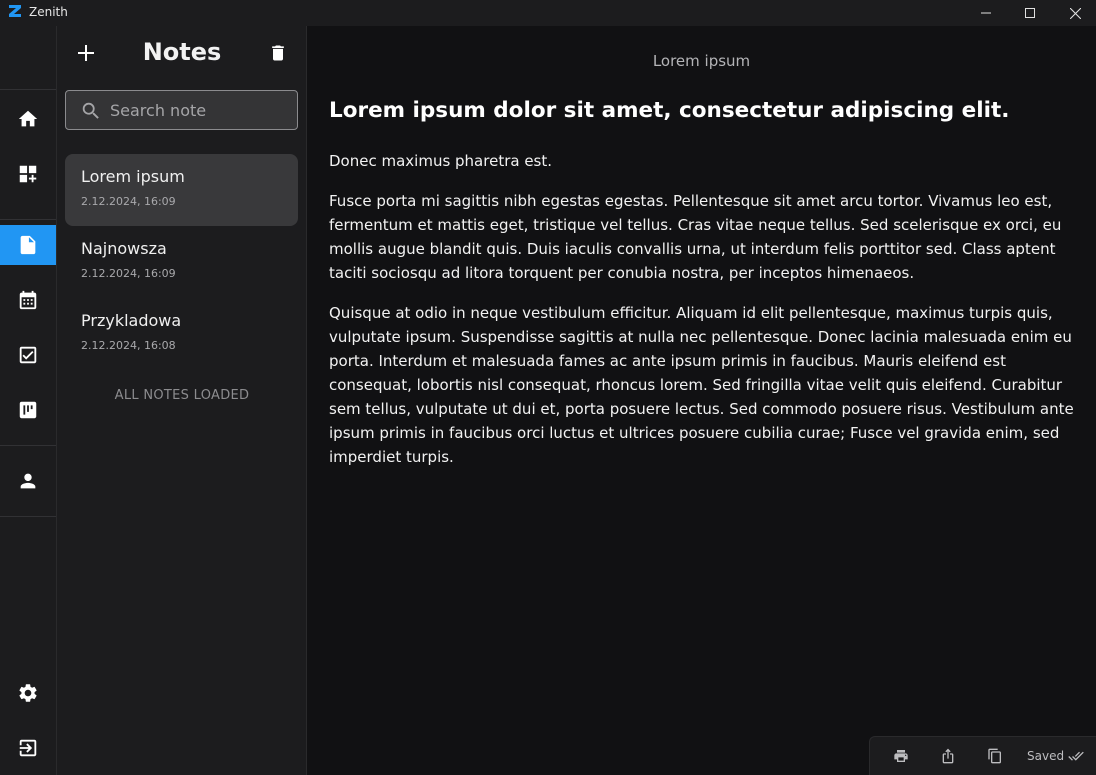 Image resolution: width=1096 pixels, height=775 pixels. I want to click on person-icon, so click(28, 481).